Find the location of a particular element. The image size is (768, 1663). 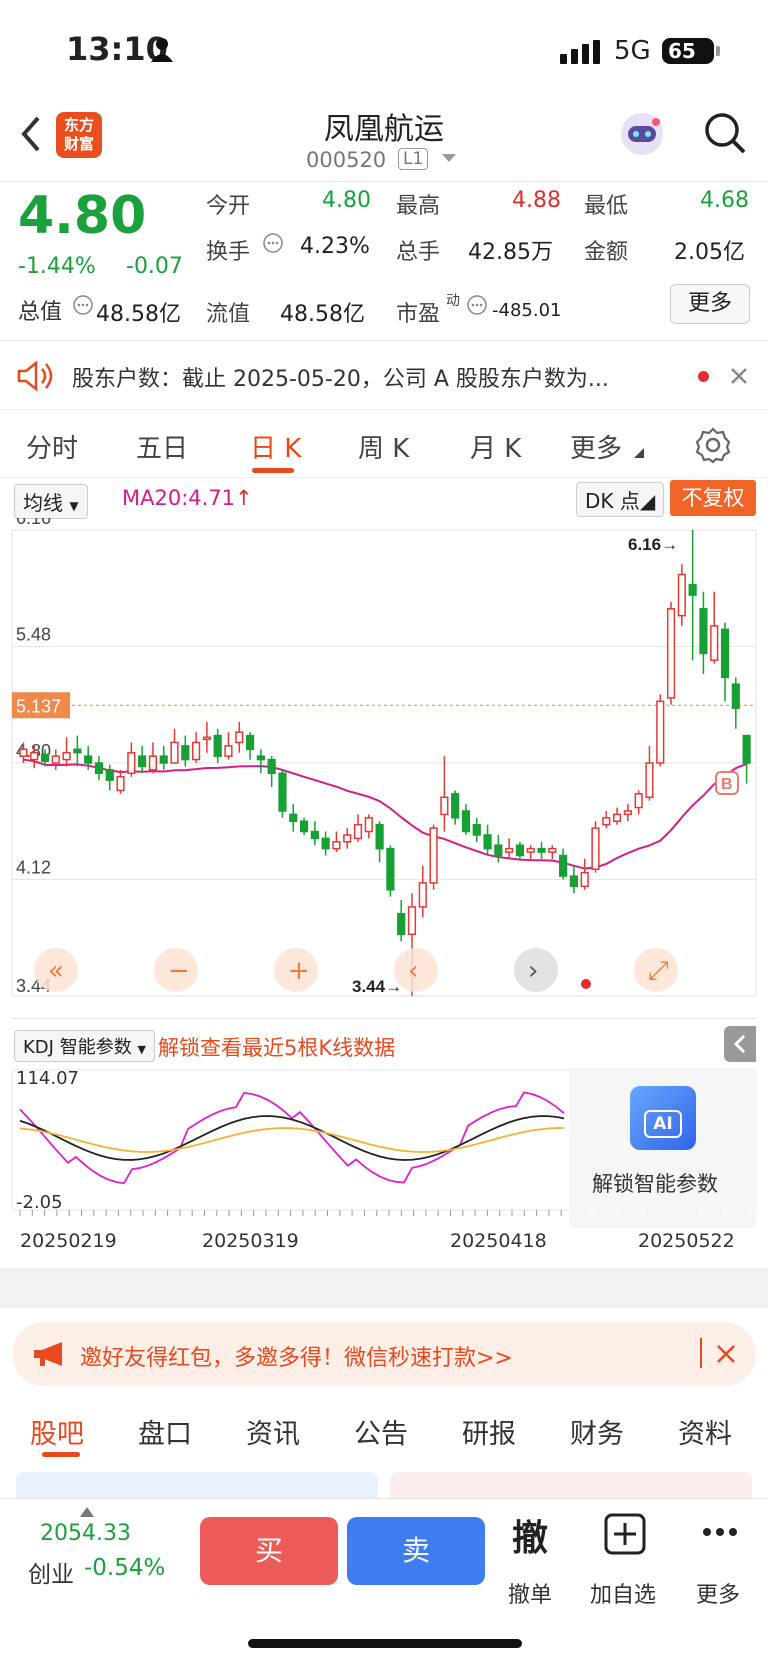

open-value: 4.80 is located at coordinates (346, 200).